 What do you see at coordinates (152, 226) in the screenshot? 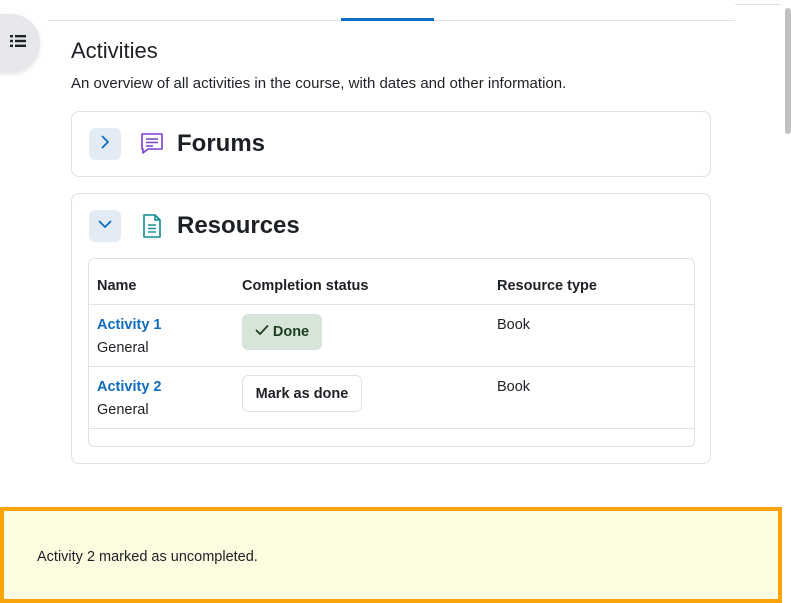
I see `file-icon` at bounding box center [152, 226].